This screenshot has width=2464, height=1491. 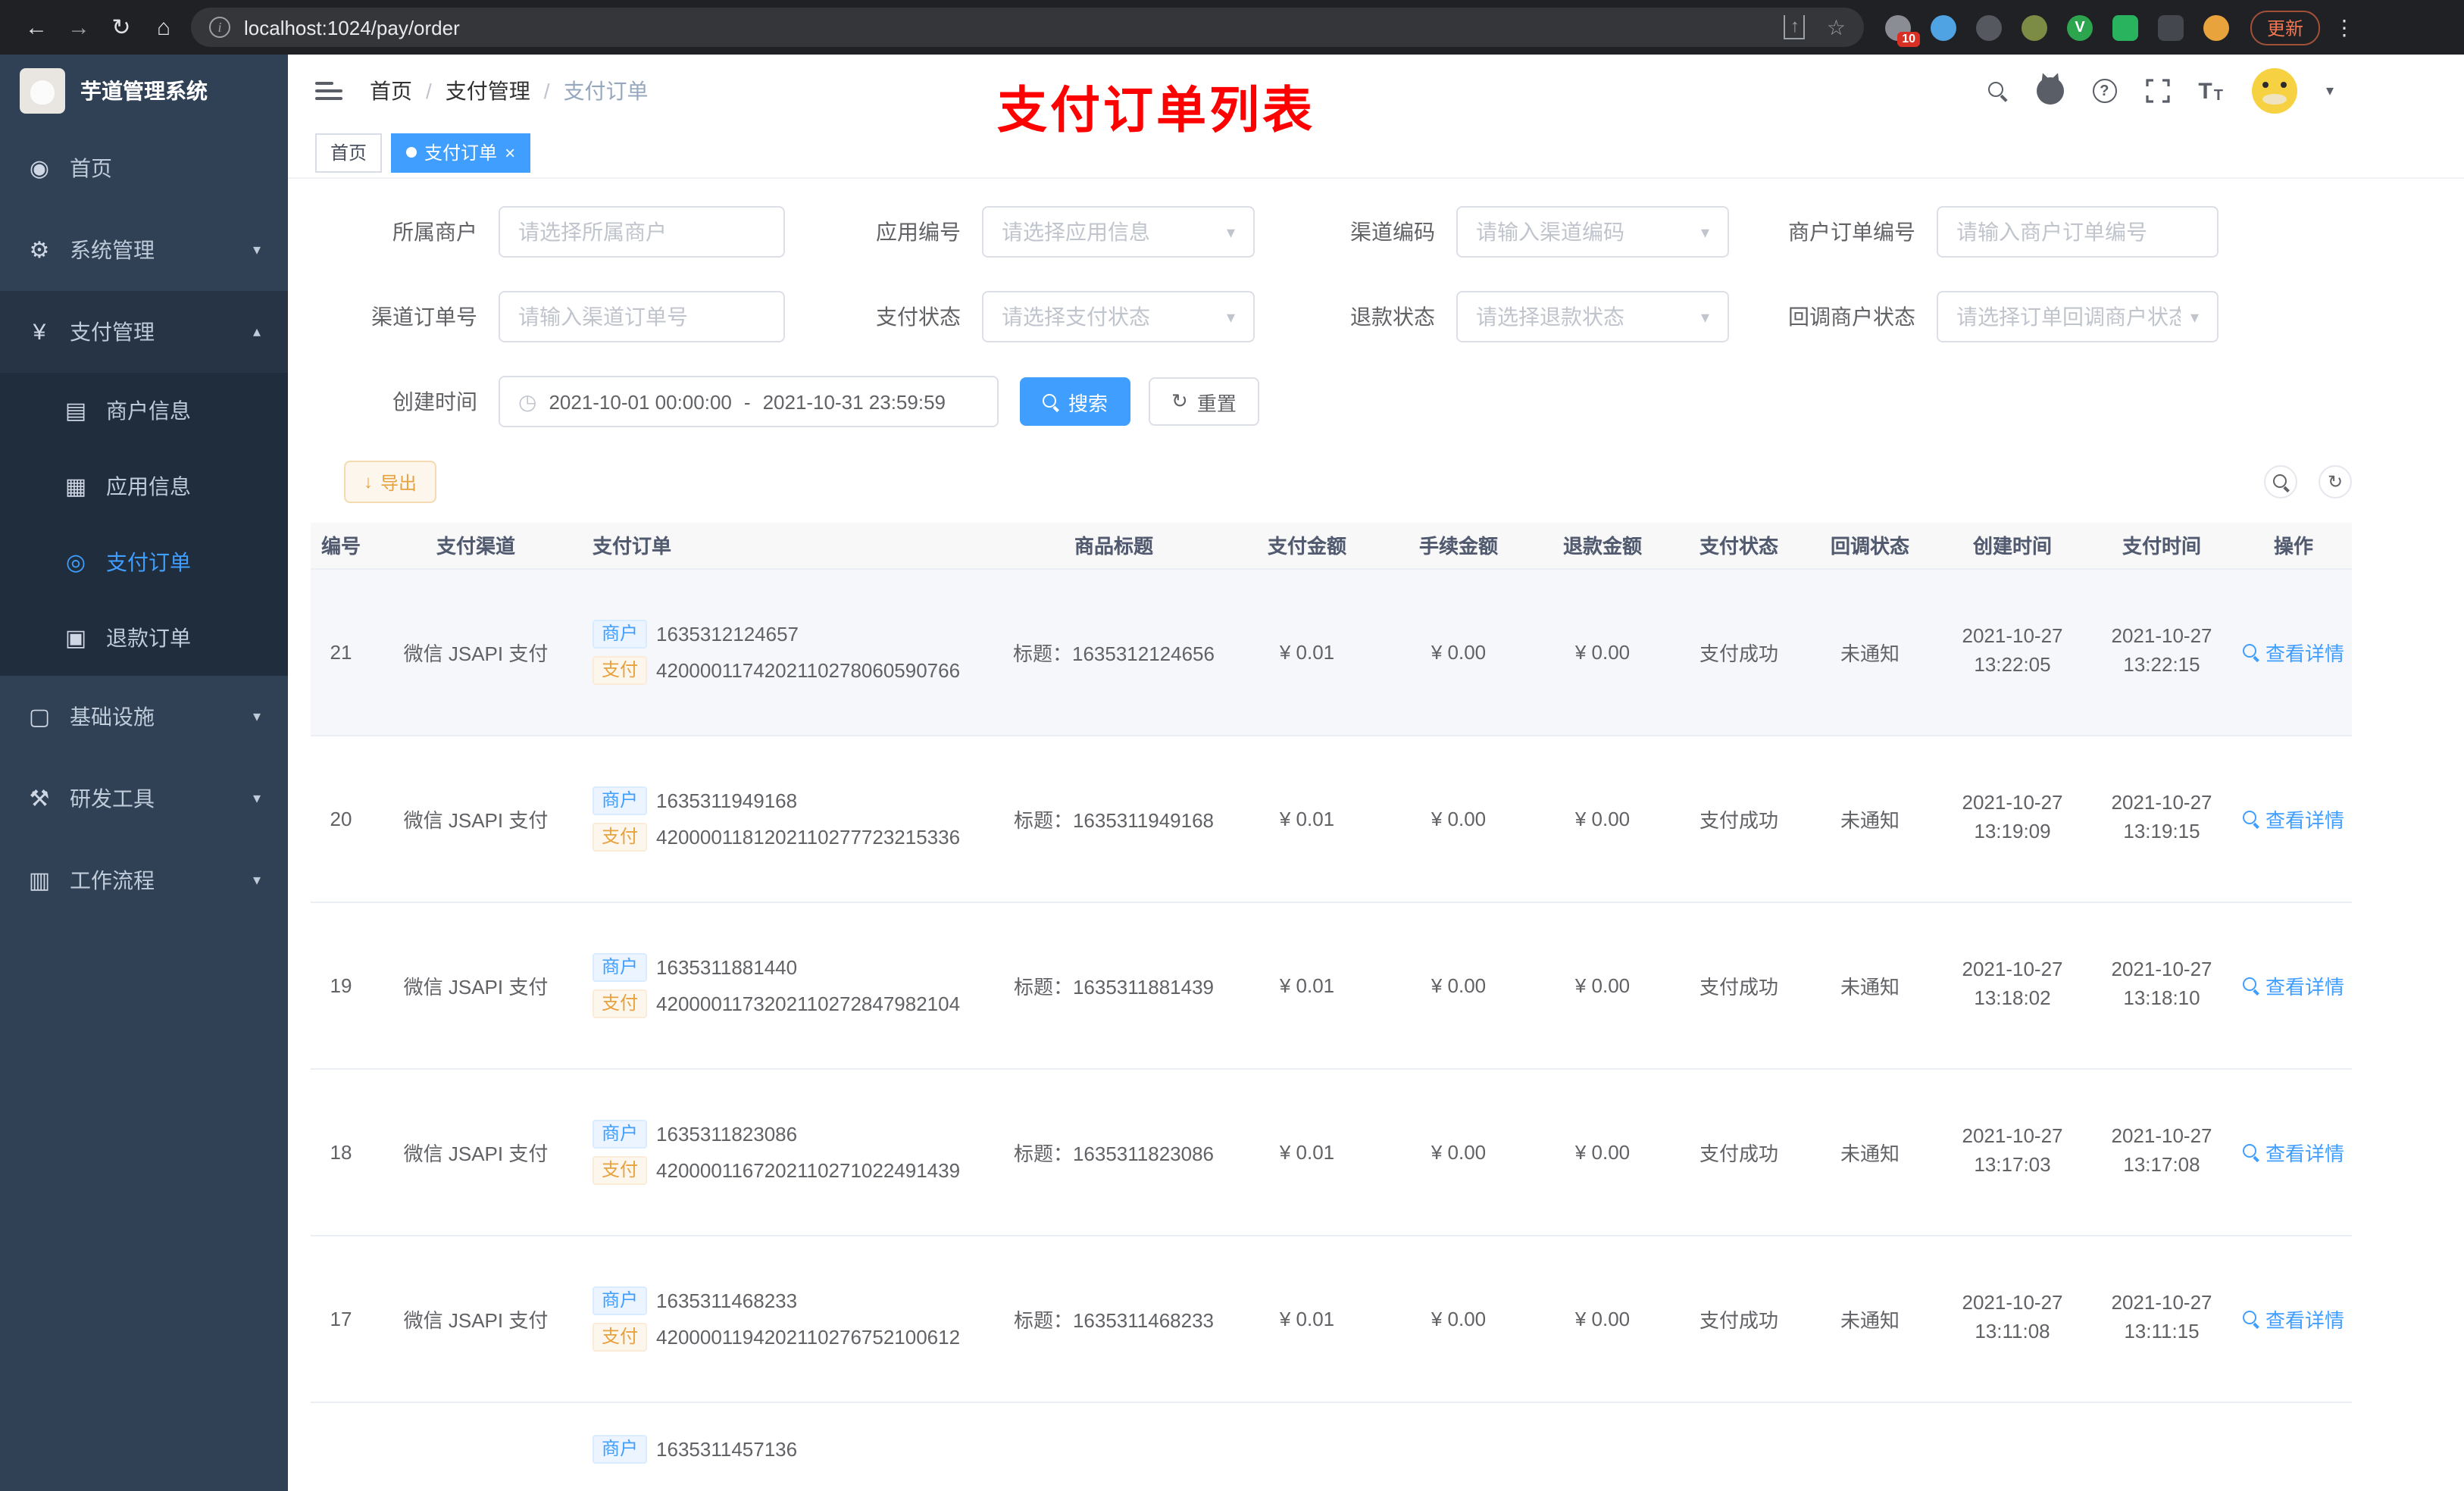 What do you see at coordinates (1795, 27) in the screenshot?
I see `share-icon: ↑` at bounding box center [1795, 27].